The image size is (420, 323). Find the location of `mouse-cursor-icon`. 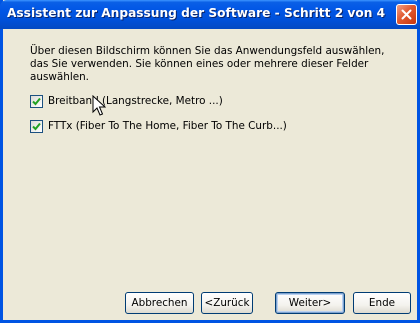

mouse-cursor-icon is located at coordinates (99, 105).